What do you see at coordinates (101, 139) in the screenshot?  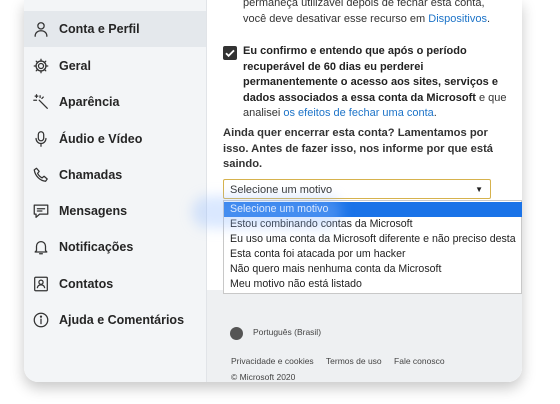 I see `sidebar-item-label: Áudio e Vídeo` at bounding box center [101, 139].